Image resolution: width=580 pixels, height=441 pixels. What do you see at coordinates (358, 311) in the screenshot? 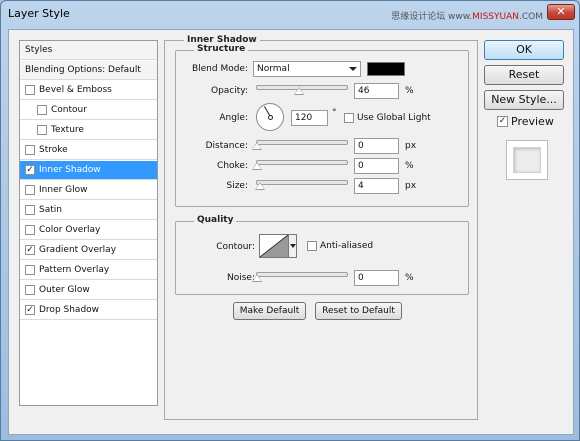
I see `reset-to-default-button: Reset to Default` at bounding box center [358, 311].